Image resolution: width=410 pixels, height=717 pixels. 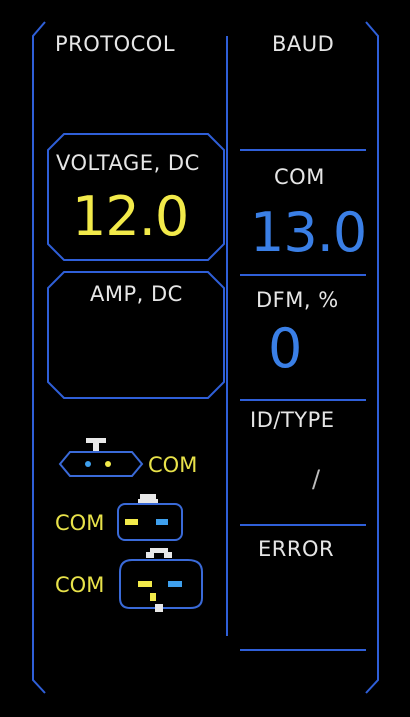 I want to click on connector-3-label: COM, so click(x=80, y=585).